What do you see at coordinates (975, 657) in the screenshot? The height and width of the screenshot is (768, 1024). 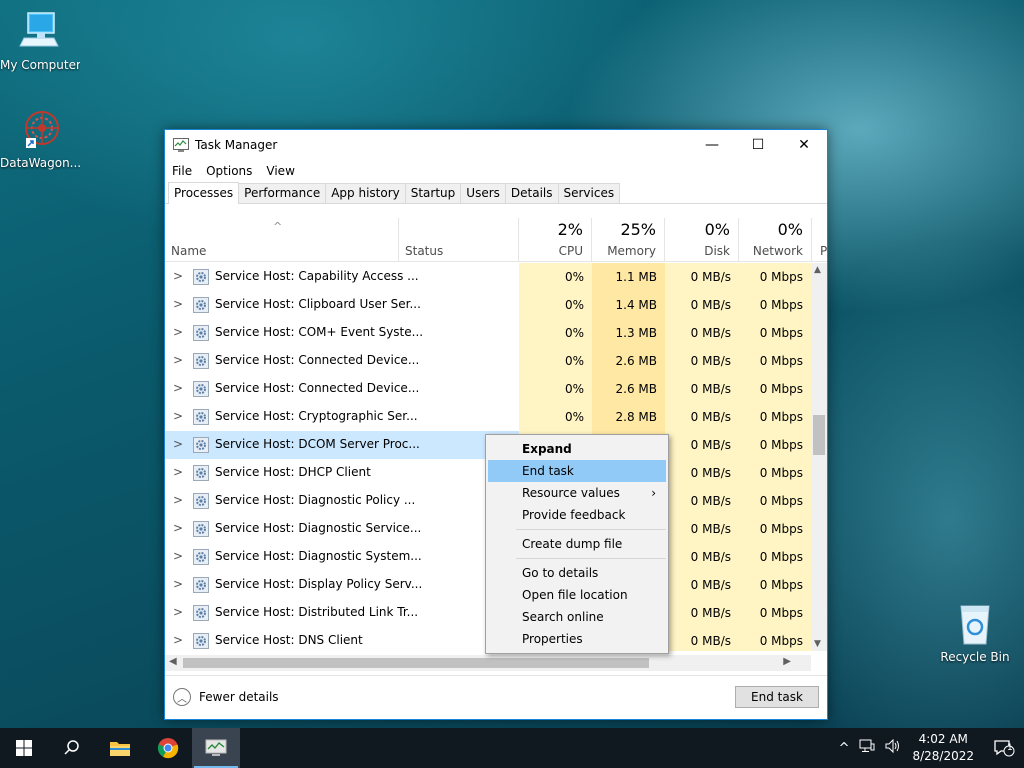 I see `desktop-icon-label: Recycle Bin` at bounding box center [975, 657].